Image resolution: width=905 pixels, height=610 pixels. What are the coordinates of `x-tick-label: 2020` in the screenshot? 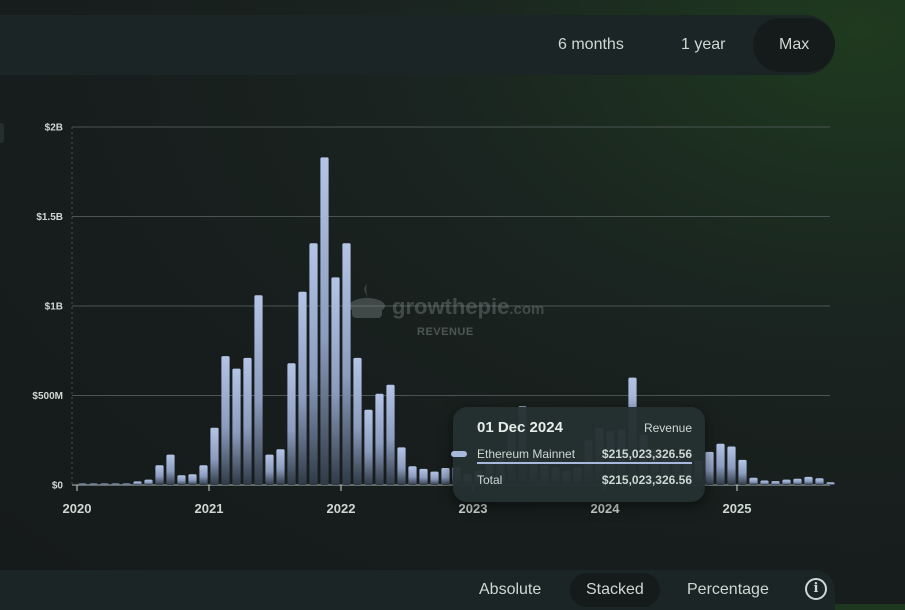 It's located at (77, 508).